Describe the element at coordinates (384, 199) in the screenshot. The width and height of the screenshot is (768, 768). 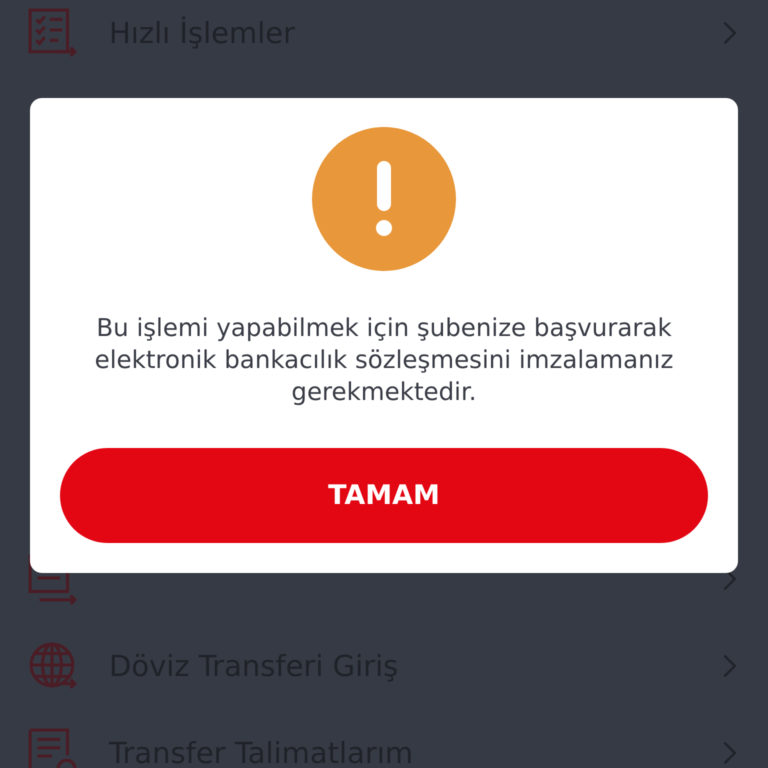
I see `warning-icon` at that location.